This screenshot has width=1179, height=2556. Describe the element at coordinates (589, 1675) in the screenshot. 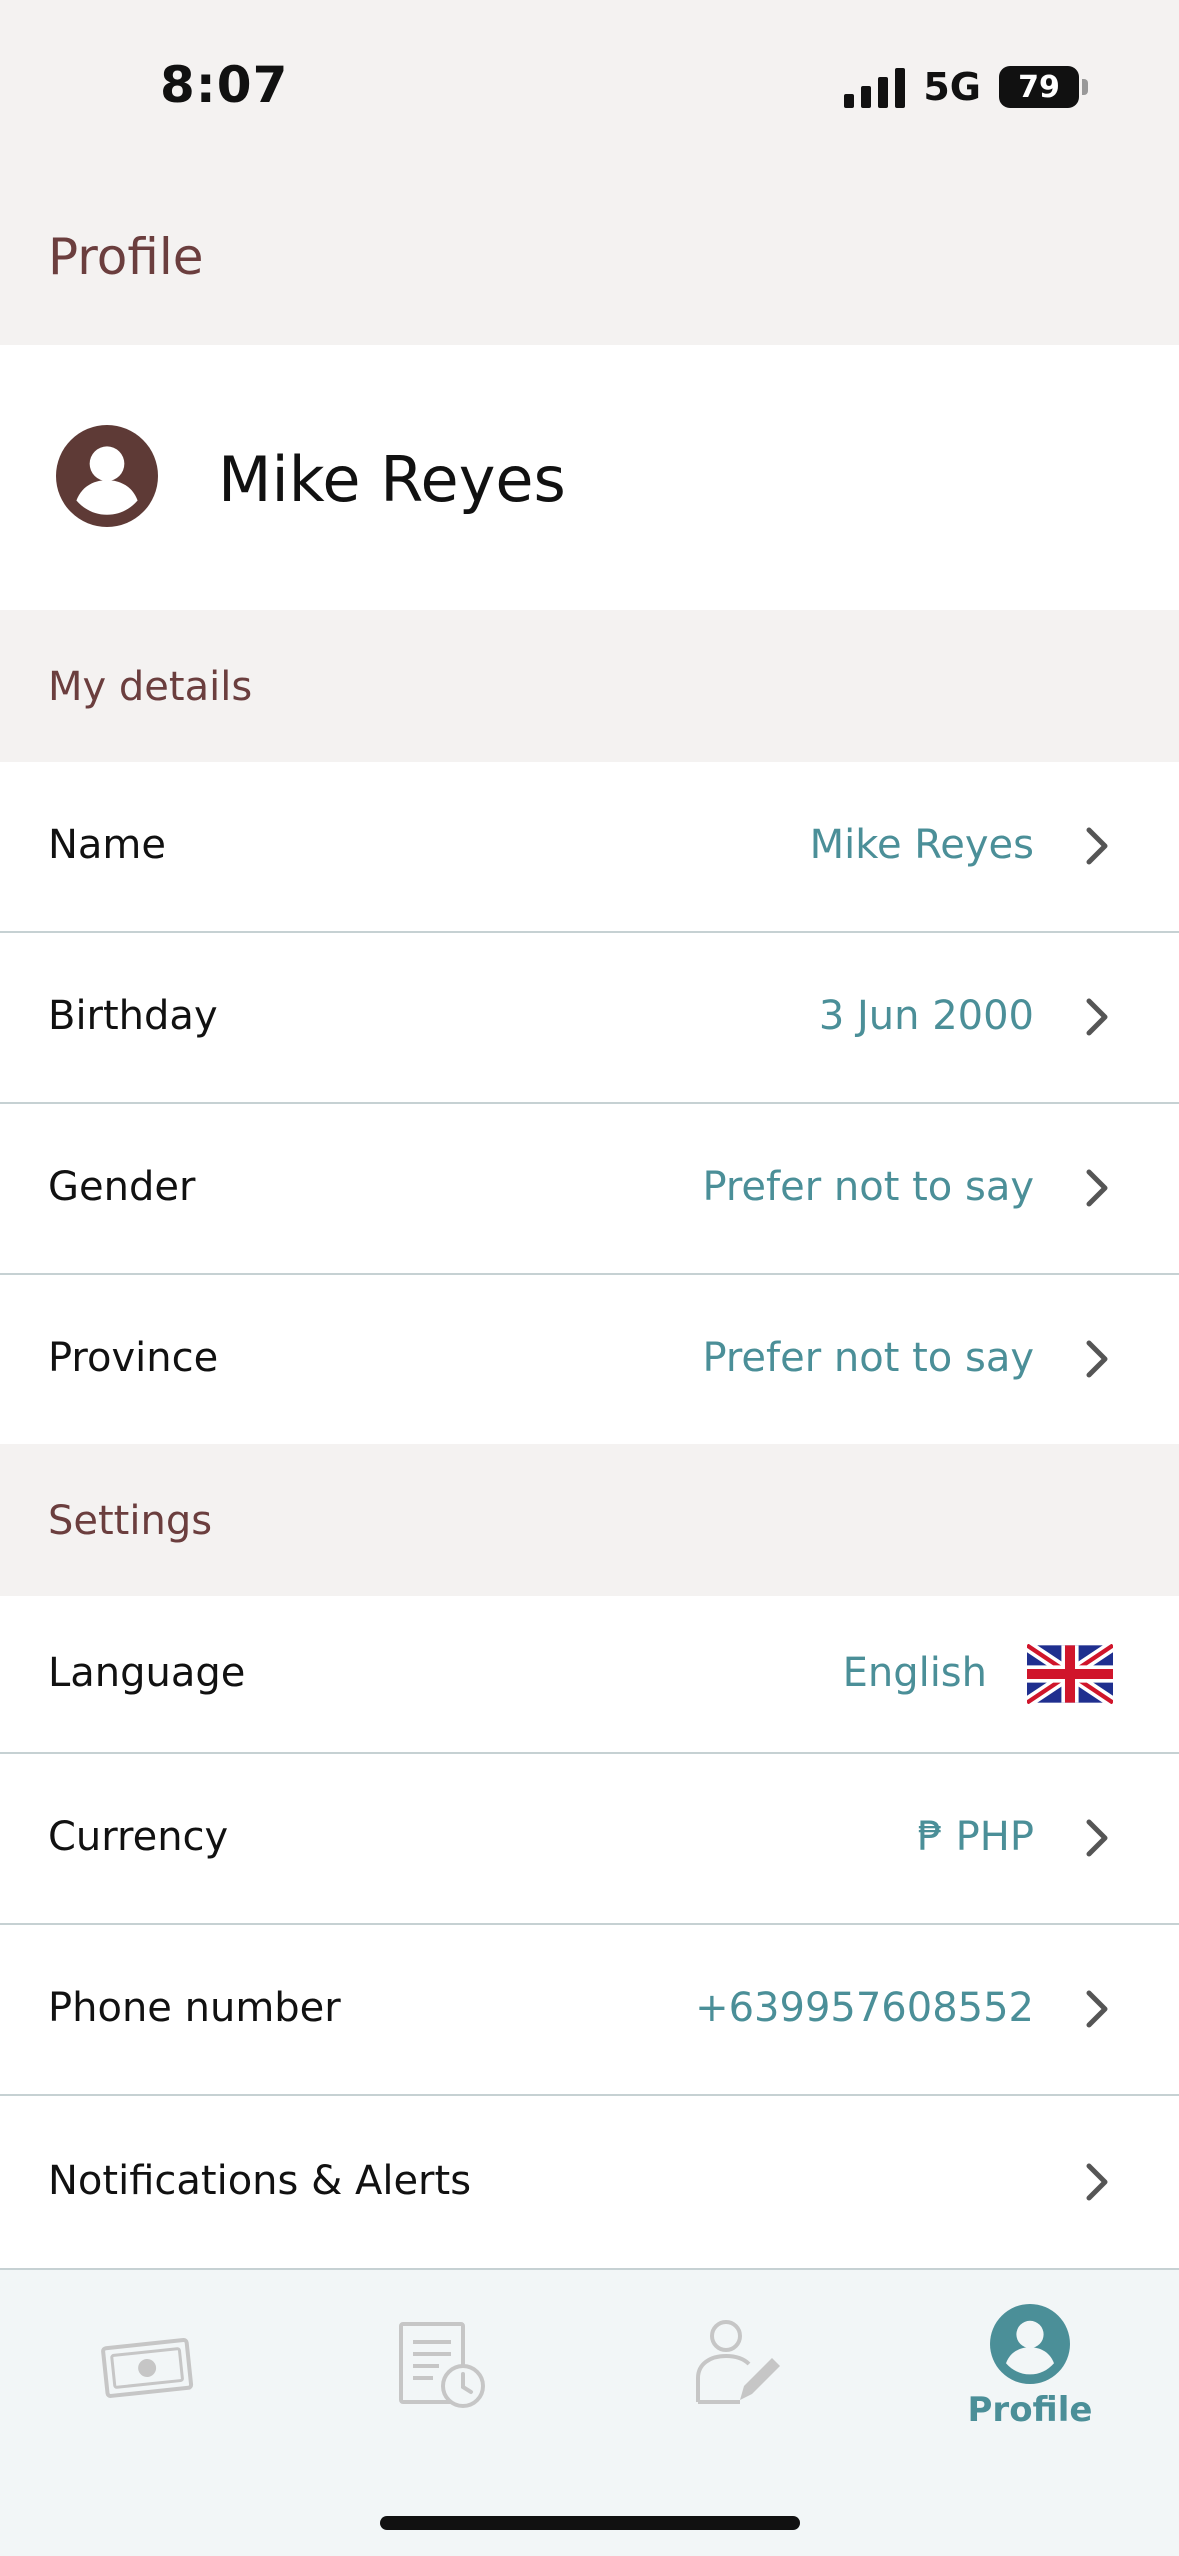

I see `row-language: Language English` at that location.